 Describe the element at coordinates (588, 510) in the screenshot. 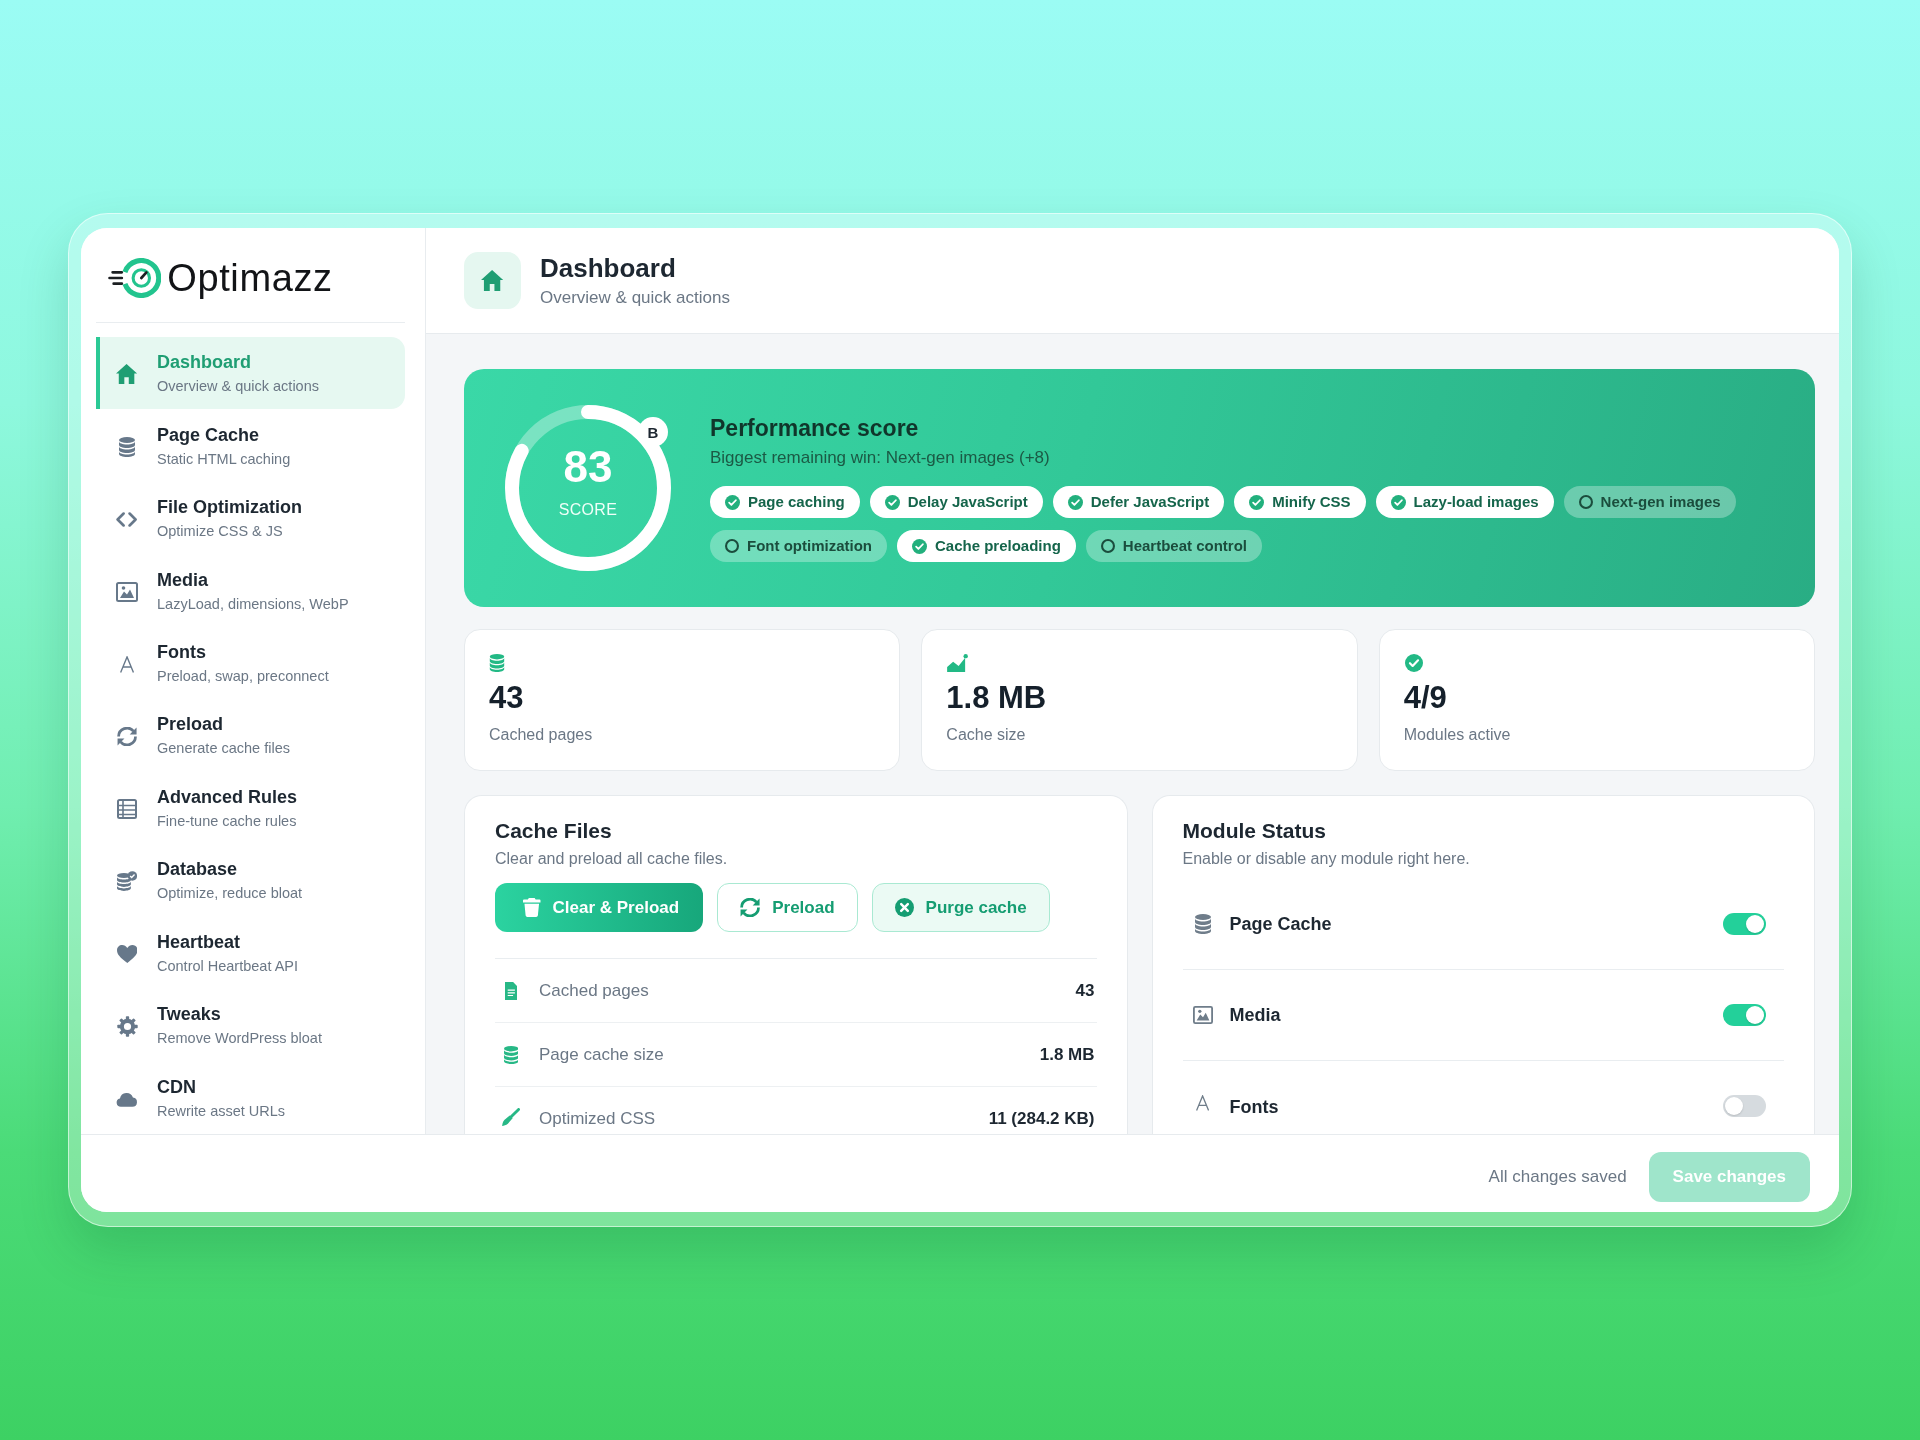

I see `score-label: SCORE` at that location.